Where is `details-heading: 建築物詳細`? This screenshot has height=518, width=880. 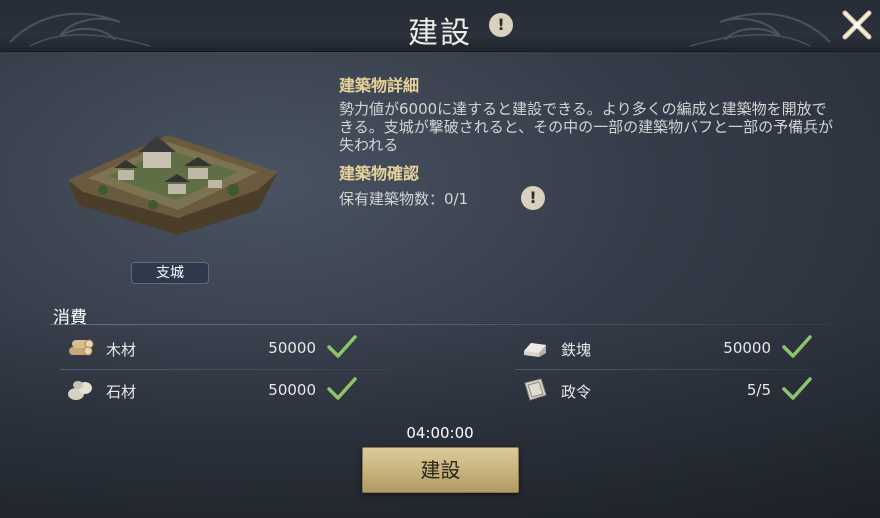
details-heading: 建築物詳細 is located at coordinates (379, 85).